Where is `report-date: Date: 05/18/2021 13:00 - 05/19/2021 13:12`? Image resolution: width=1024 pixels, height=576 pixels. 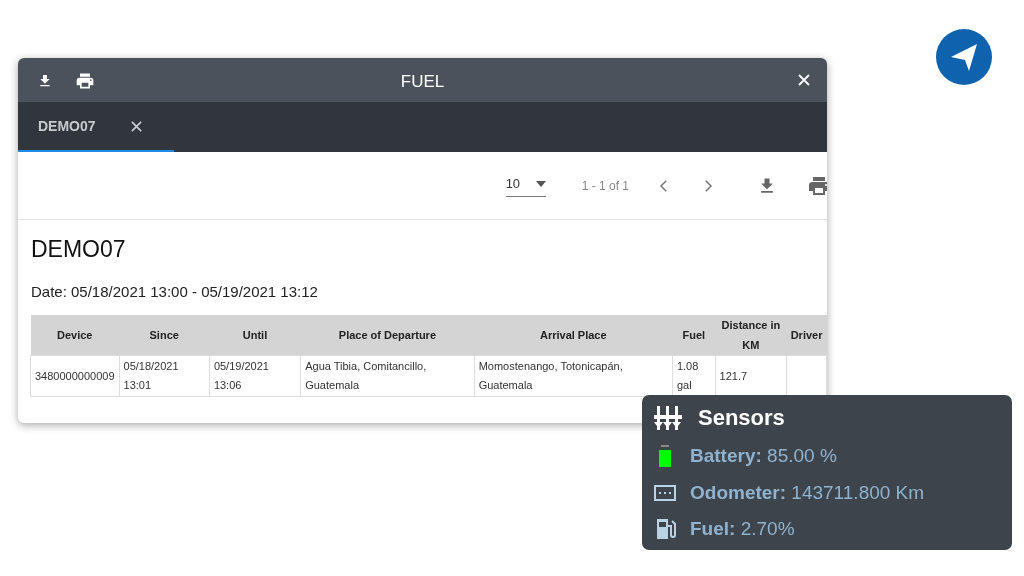
report-date: Date: 05/18/2021 13:00 - 05/19/2021 13:12 is located at coordinates (175, 291).